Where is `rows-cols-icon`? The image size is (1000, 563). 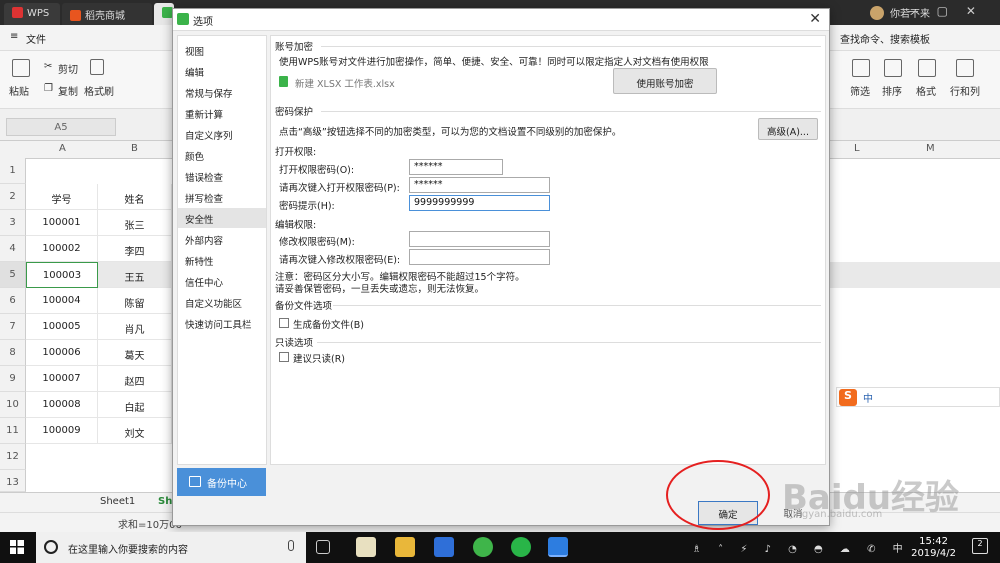
rows-cols-icon is located at coordinates (965, 68).